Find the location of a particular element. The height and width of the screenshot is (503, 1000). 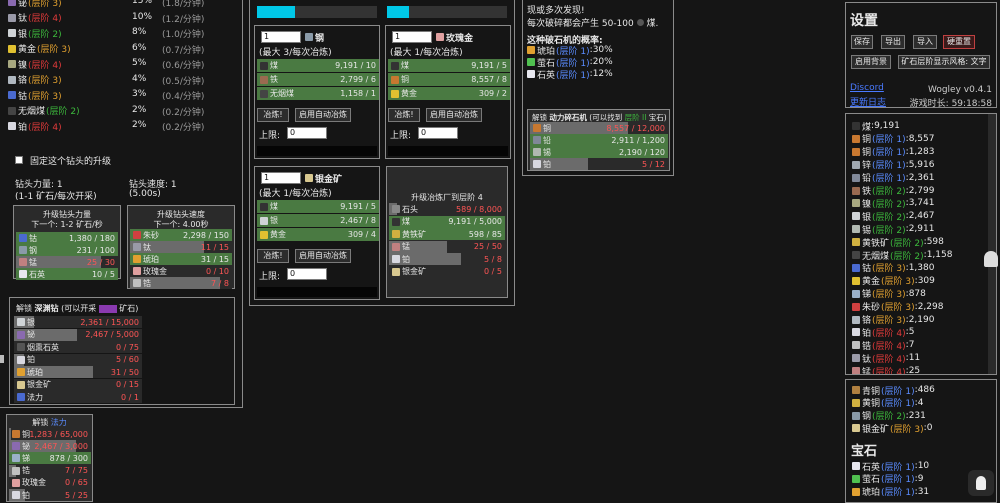

cost-value: 10 / 5 is located at coordinates (103, 274).